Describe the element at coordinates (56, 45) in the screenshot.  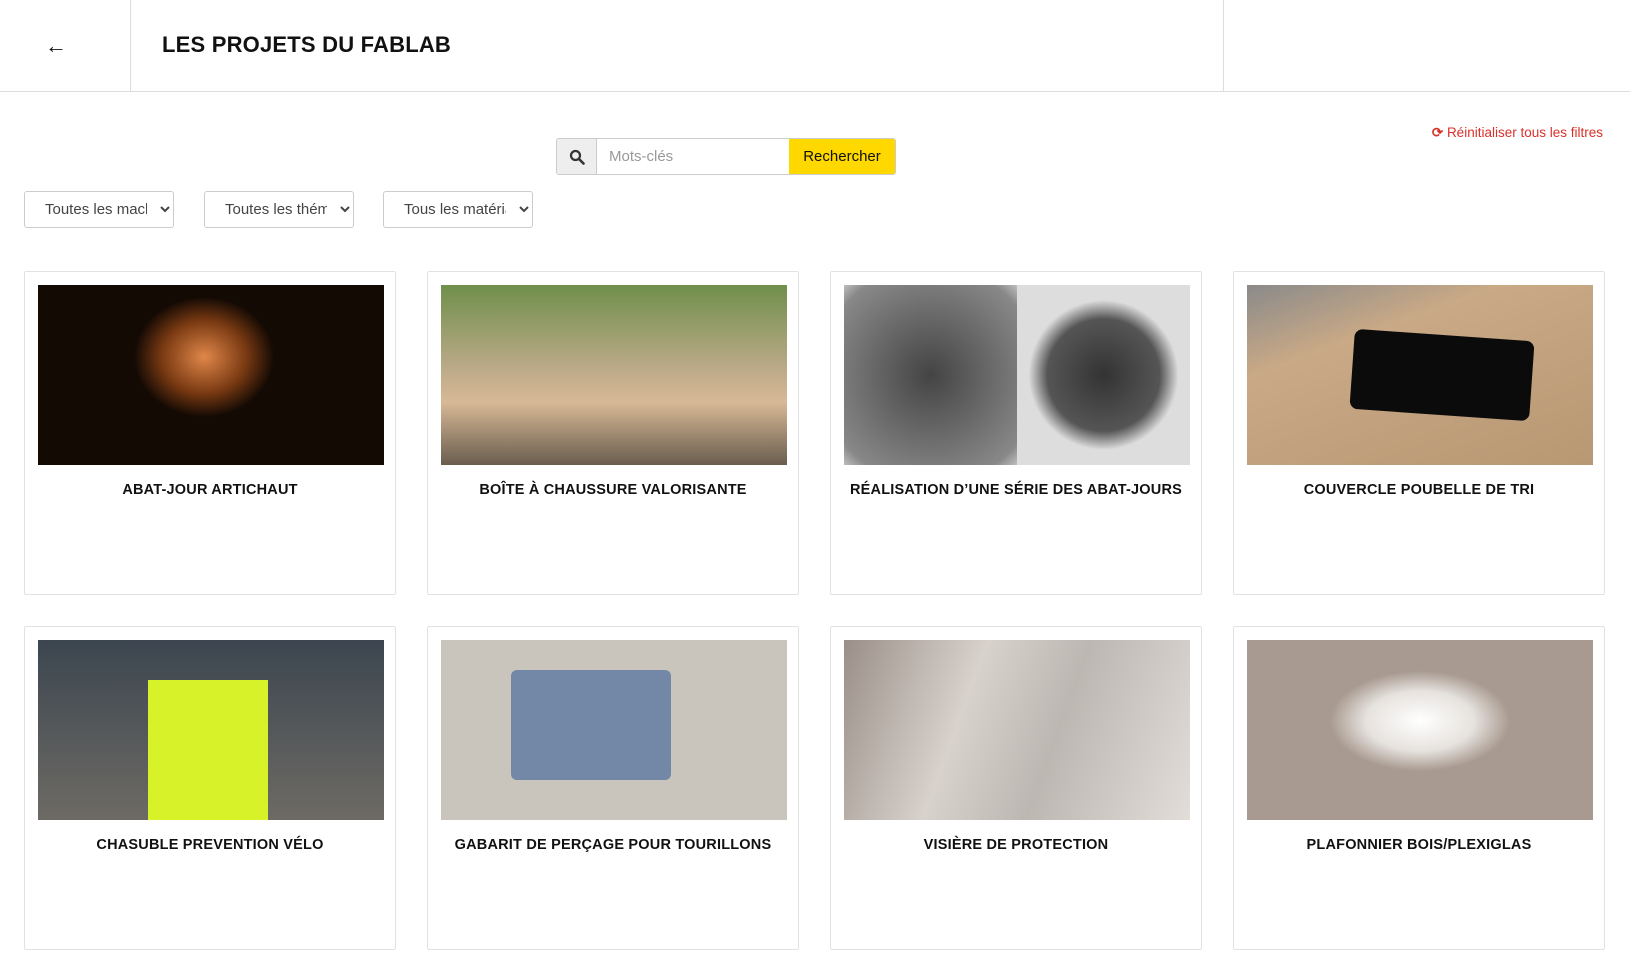
I see `arrow-left-icon: ←` at that location.